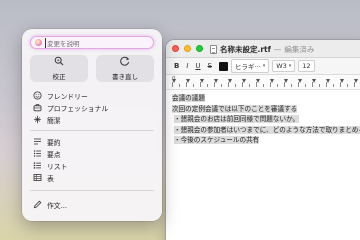 The width and height of the screenshot is (360, 240). I want to click on smiley-icon, so click(37, 96).